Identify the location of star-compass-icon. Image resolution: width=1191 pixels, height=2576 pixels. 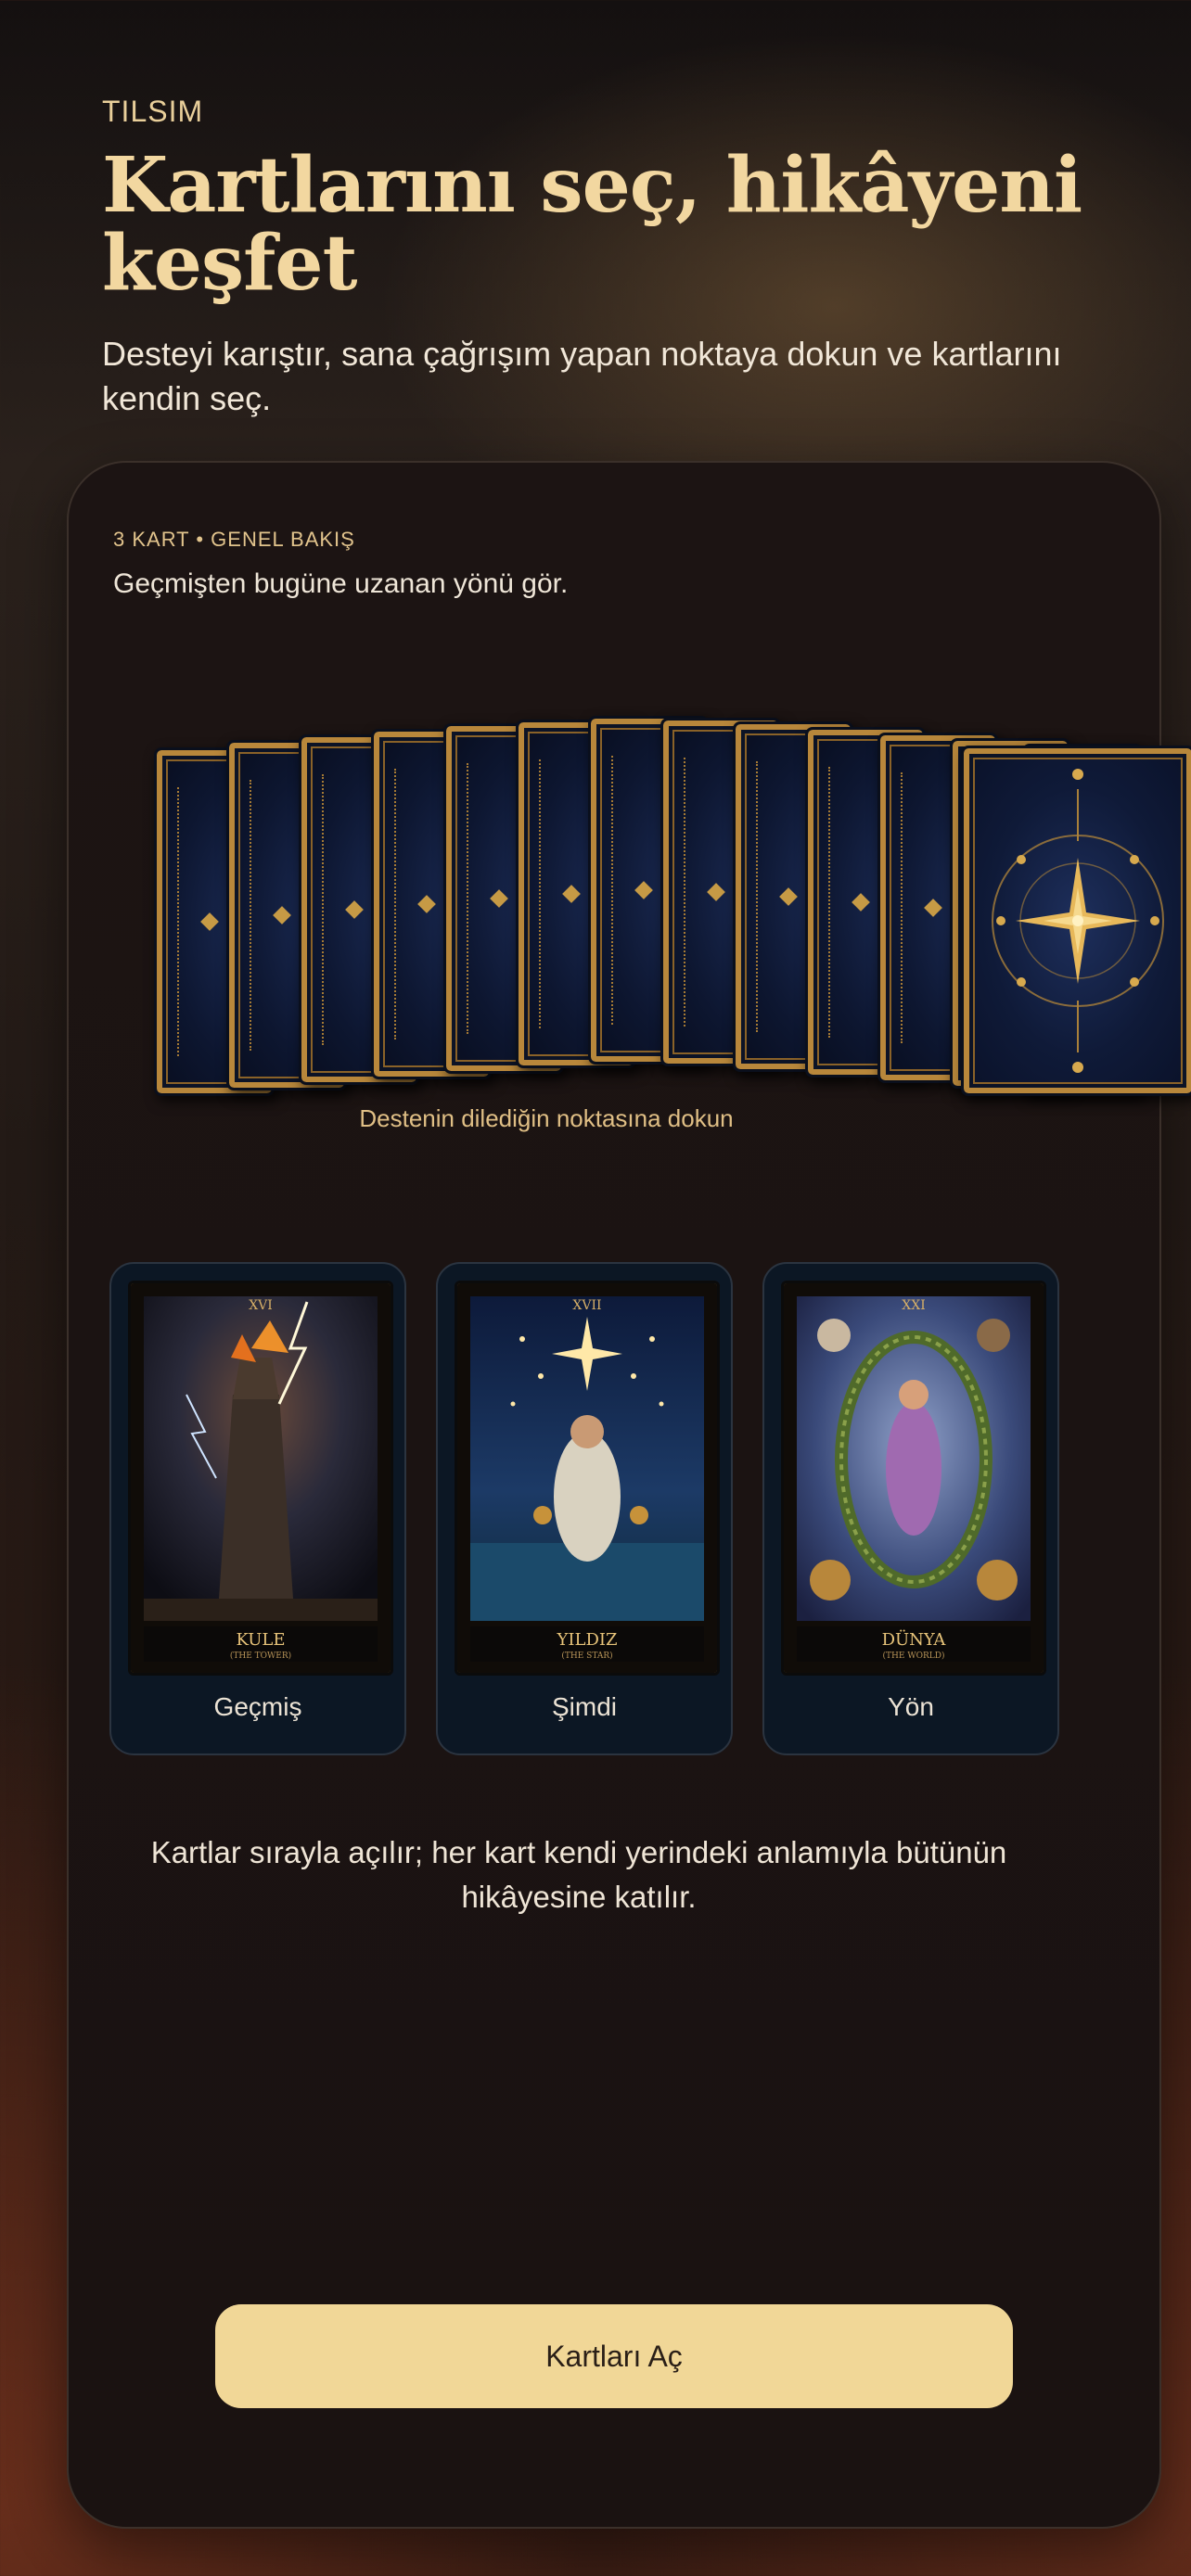
(1078, 921).